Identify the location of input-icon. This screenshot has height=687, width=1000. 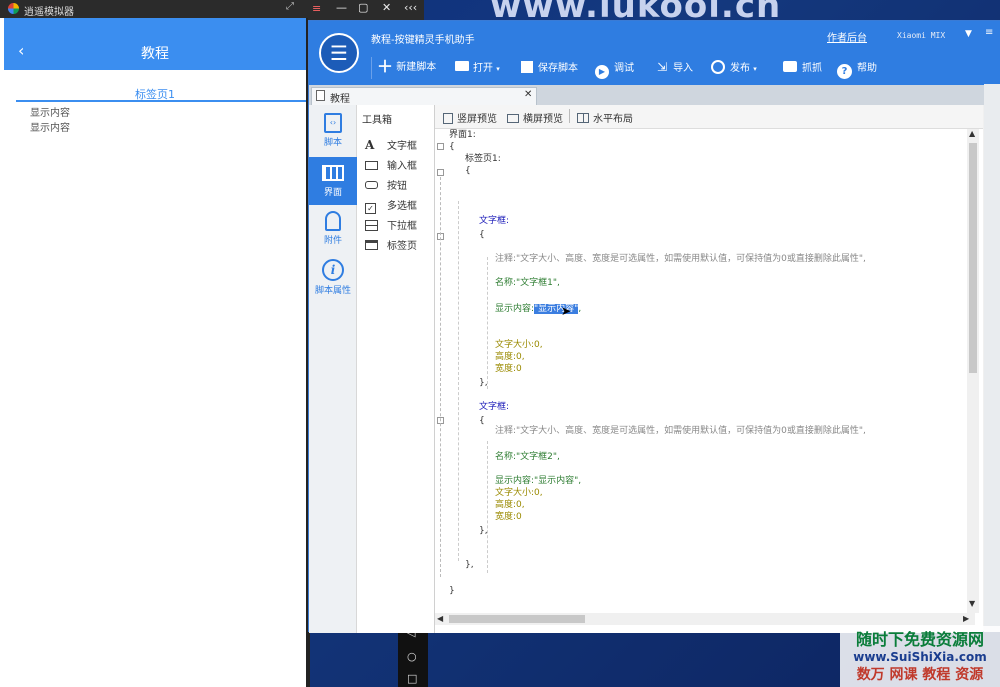
(371, 165).